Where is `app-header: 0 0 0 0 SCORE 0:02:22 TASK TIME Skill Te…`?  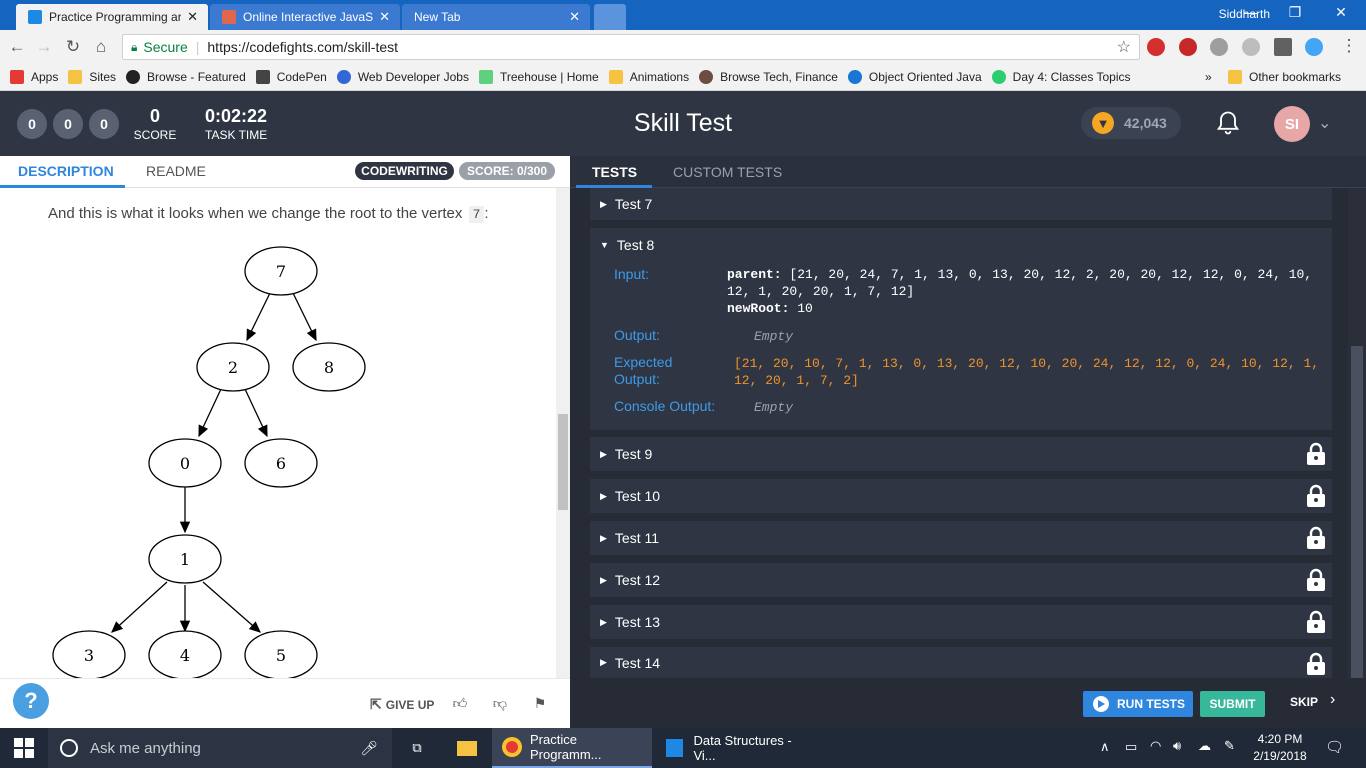 app-header: 0 0 0 0 SCORE 0:02:22 TASK TIME Skill Te… is located at coordinates (683, 123).